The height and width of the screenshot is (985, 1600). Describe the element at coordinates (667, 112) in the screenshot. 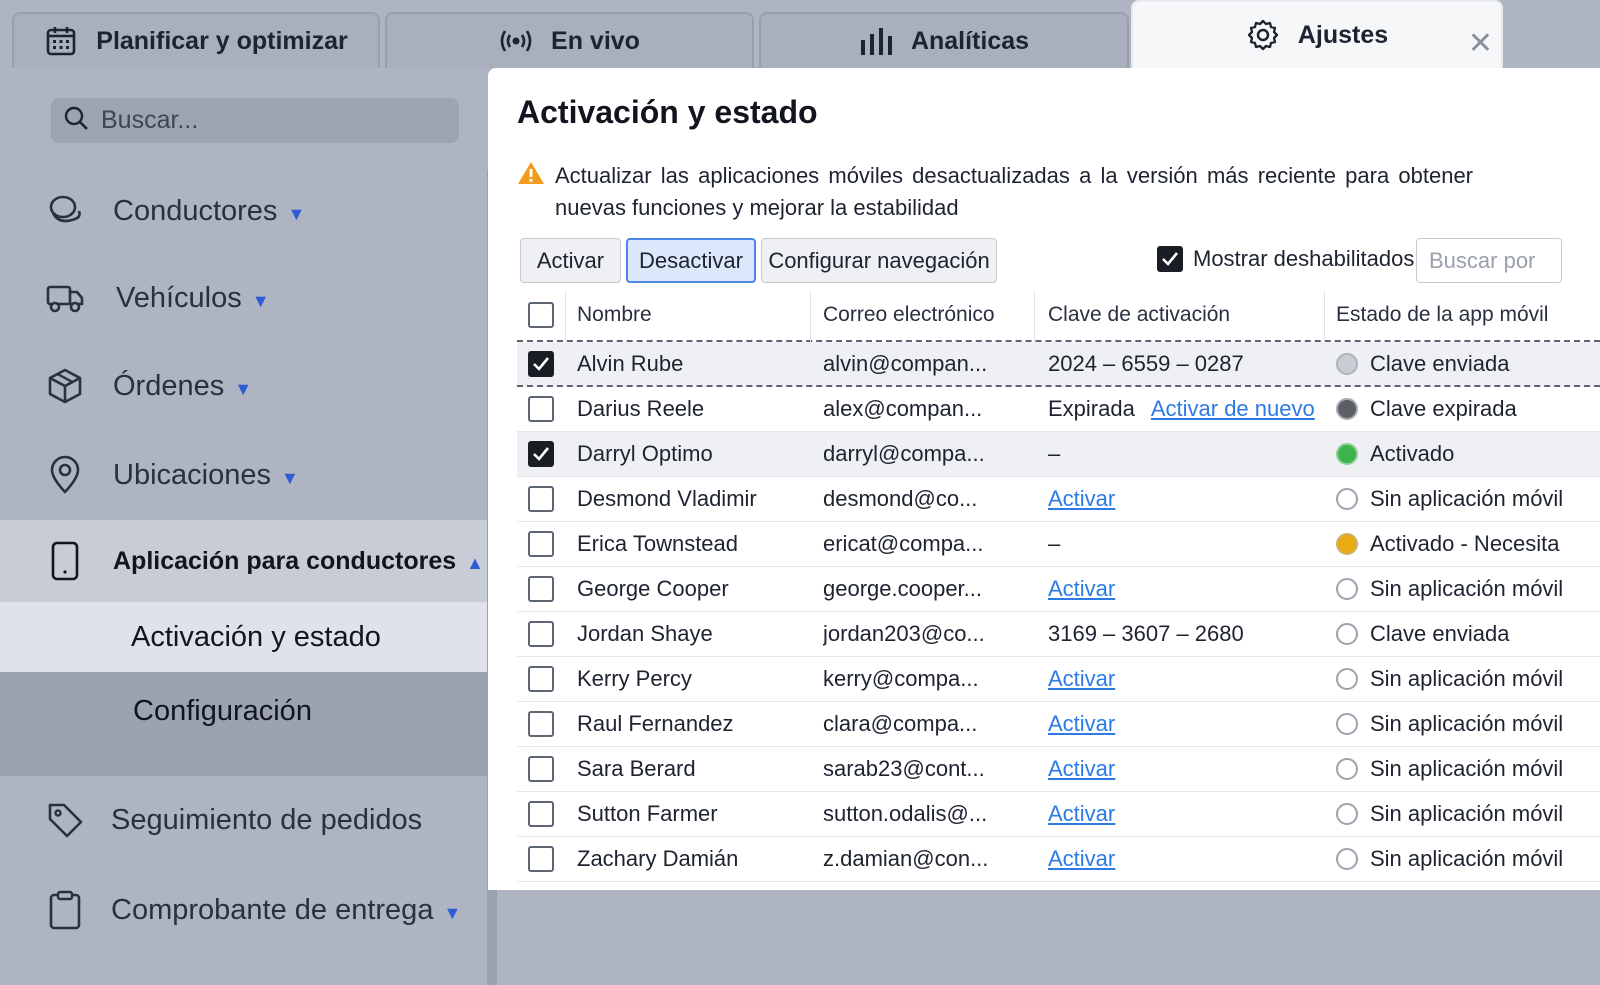

I see `page-title: Activación y estado` at that location.